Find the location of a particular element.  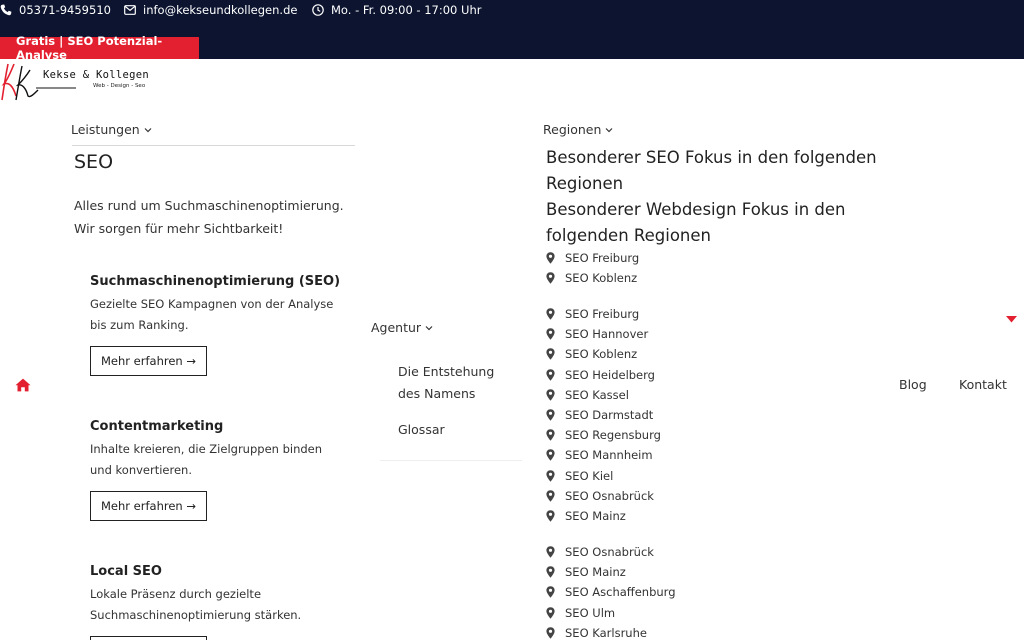

region-label: SEO Ulm is located at coordinates (590, 612).